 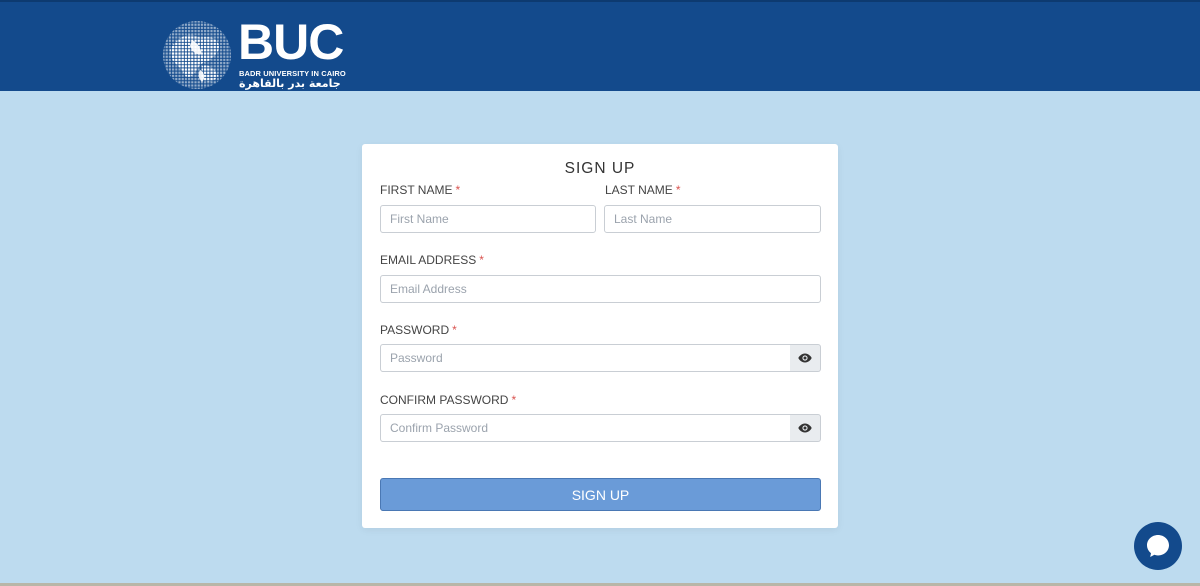 What do you see at coordinates (291, 42) in the screenshot?
I see `brand-name: BUC` at bounding box center [291, 42].